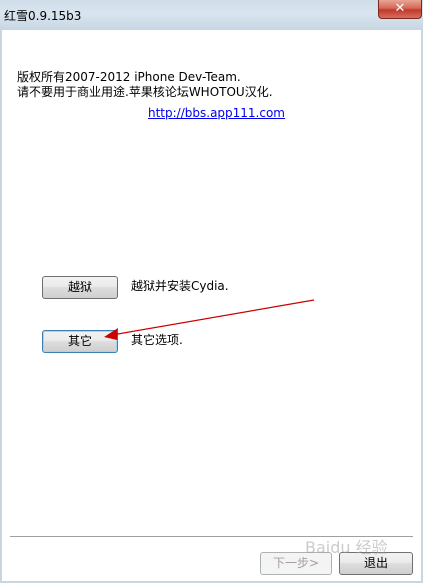 The image size is (423, 583). Describe the element at coordinates (346, 547) in the screenshot. I see `baidu-watermark: Baidu 经验` at that location.